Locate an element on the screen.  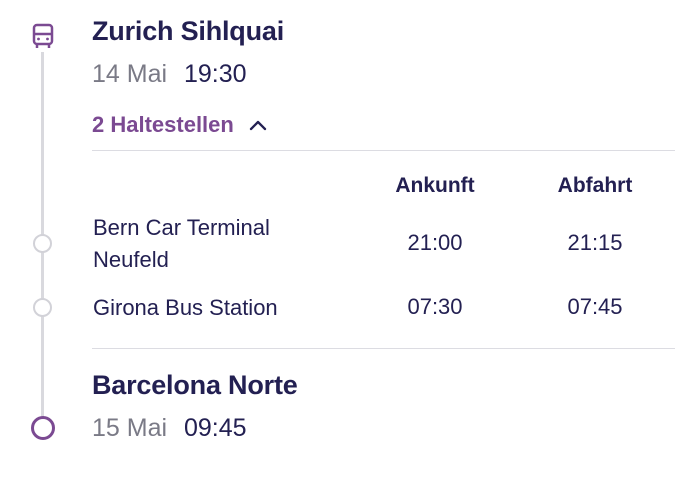
arrival-column-header: Ankunft is located at coordinates (435, 185).